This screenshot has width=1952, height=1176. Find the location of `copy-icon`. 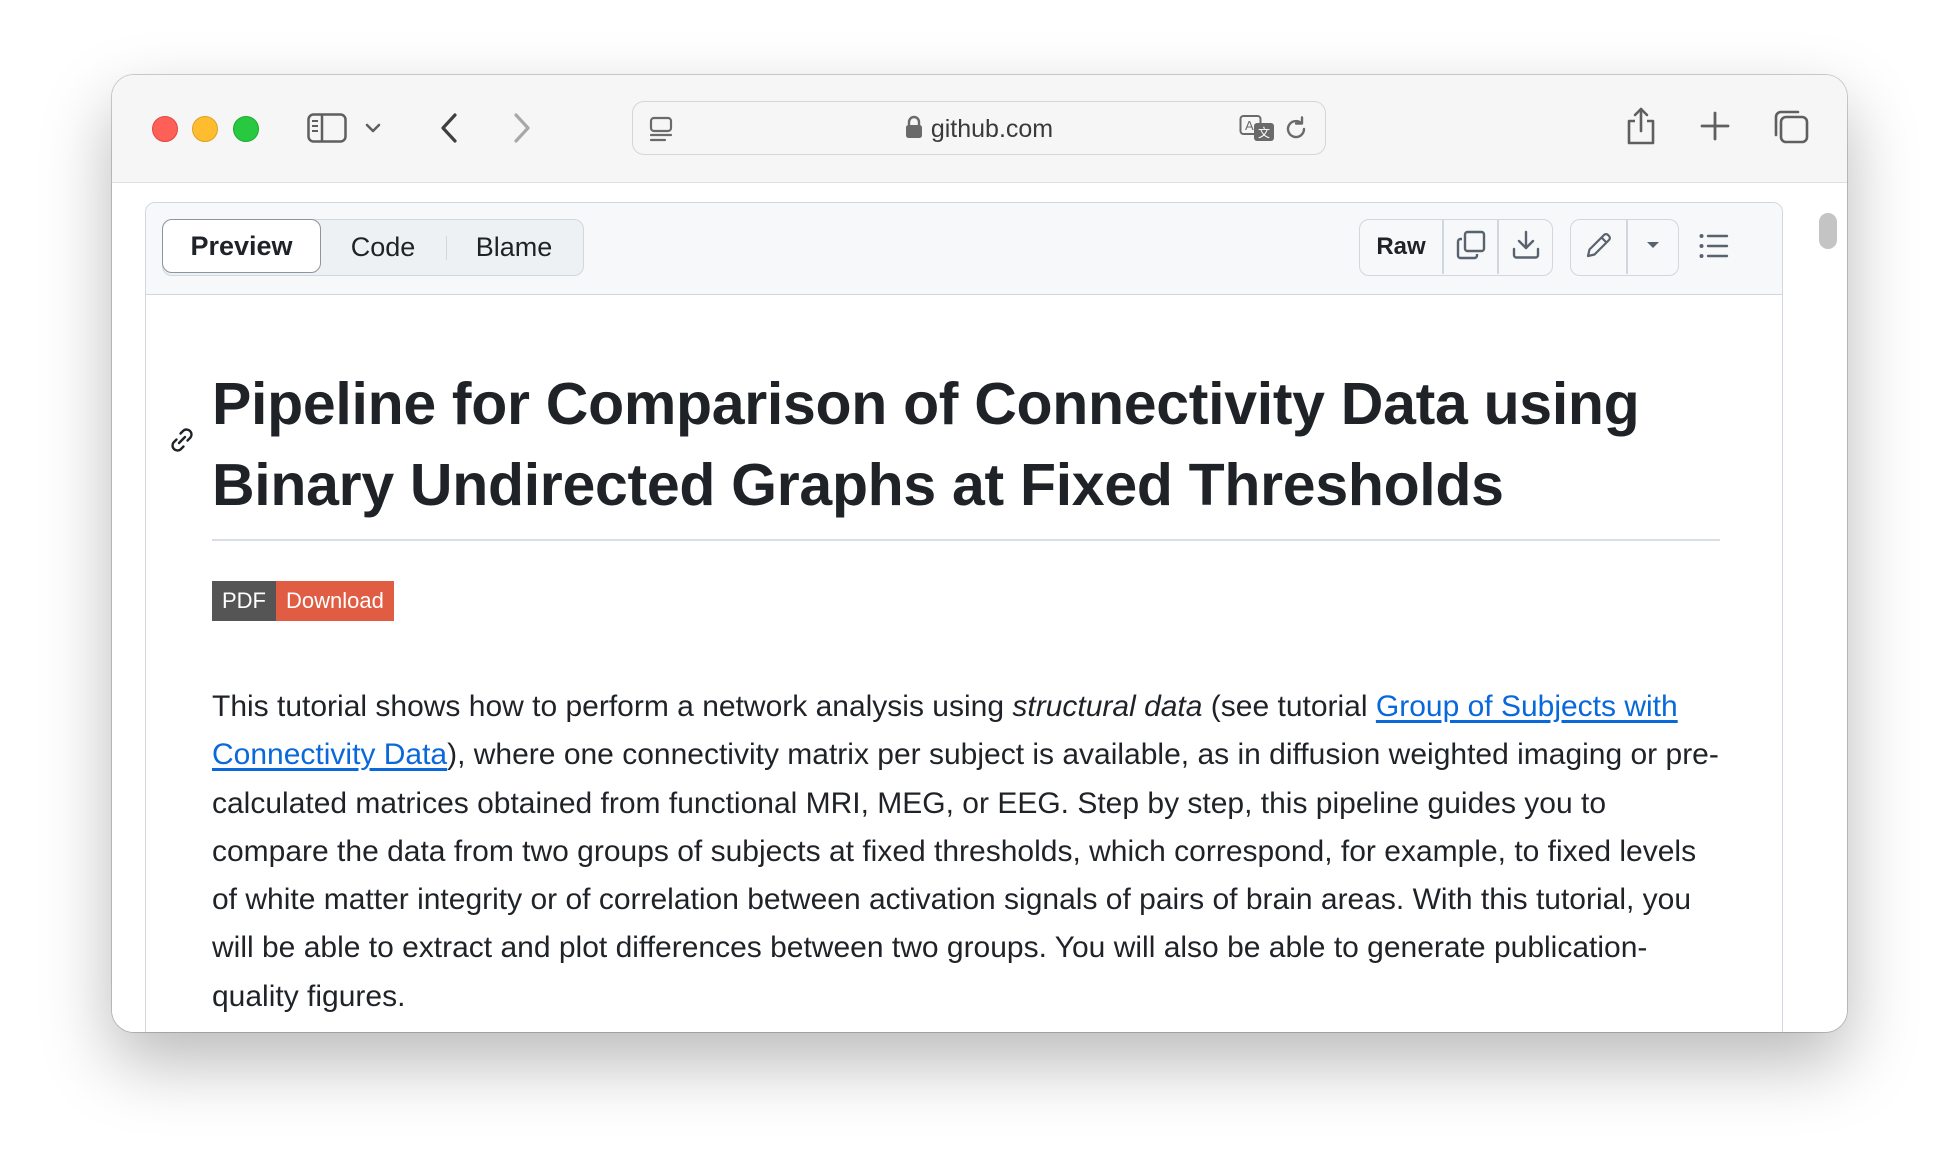

copy-icon is located at coordinates (1471, 247).